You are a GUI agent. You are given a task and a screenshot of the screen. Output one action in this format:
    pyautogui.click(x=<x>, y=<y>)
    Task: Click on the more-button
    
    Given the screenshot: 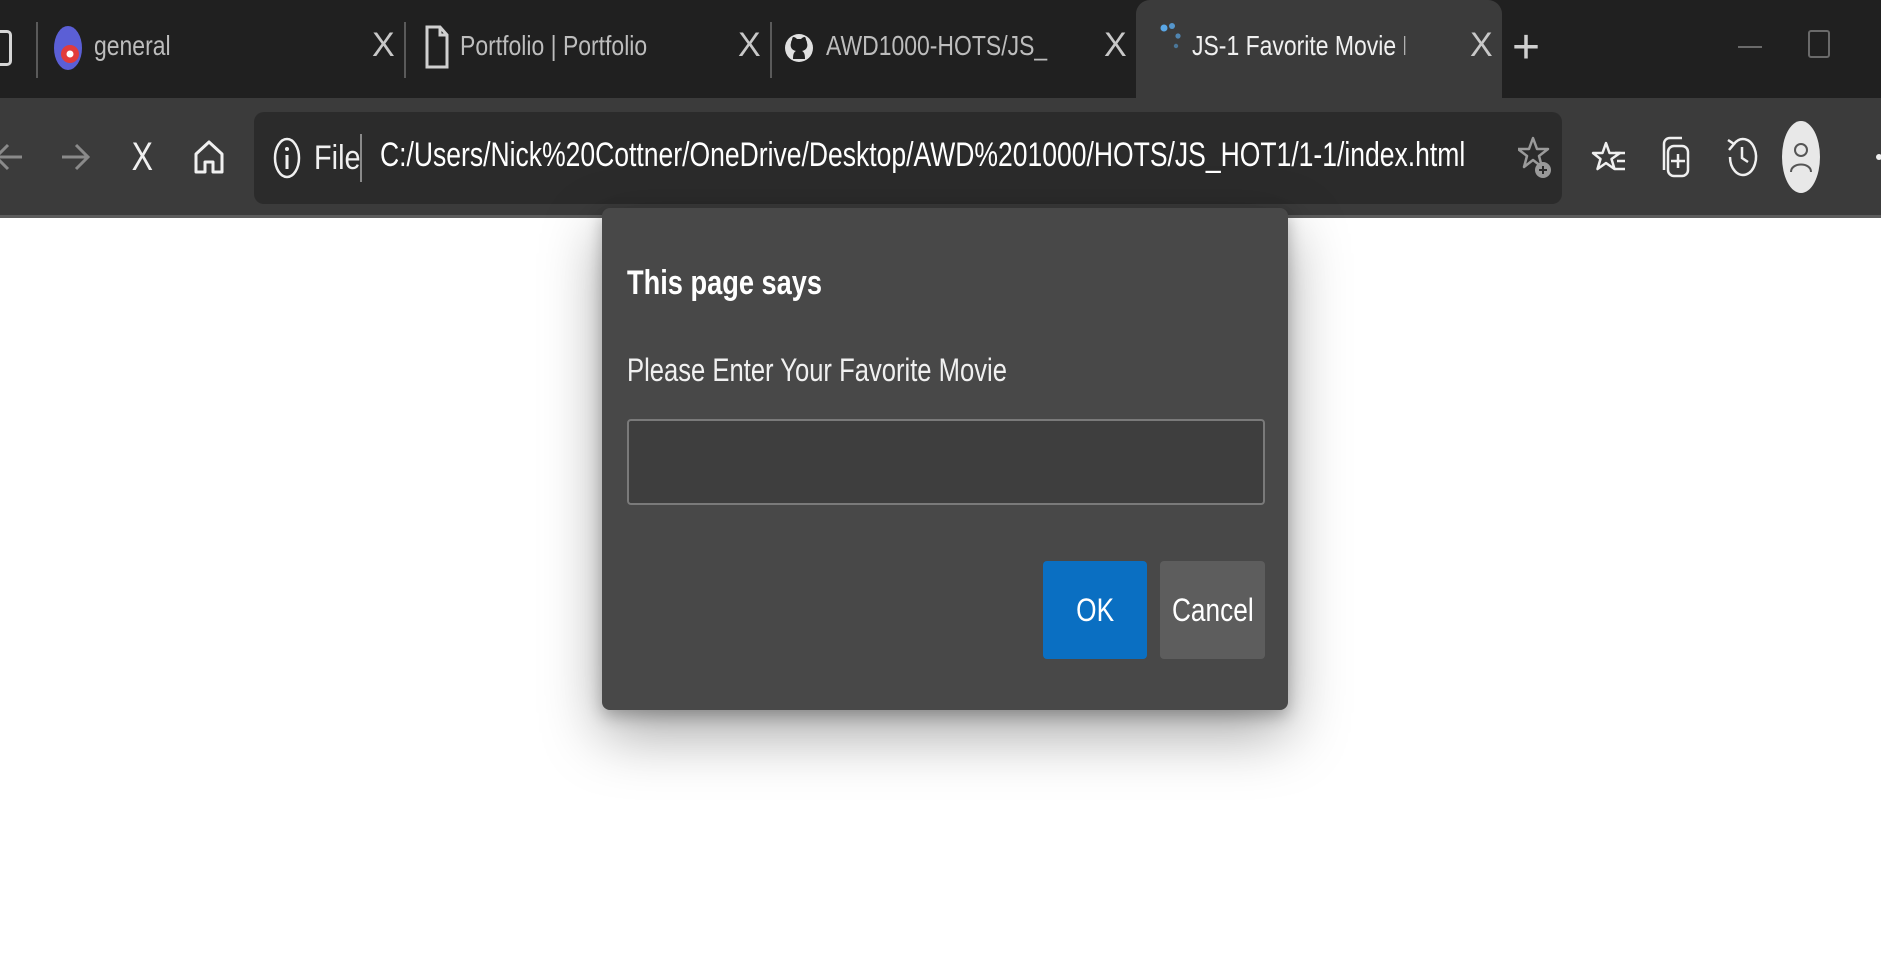 What is the action you would take?
    pyautogui.click(x=1868, y=157)
    